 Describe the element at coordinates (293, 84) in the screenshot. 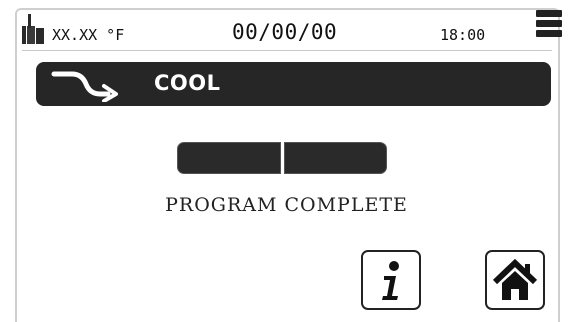

I see `mode-status-bar: COOL` at that location.